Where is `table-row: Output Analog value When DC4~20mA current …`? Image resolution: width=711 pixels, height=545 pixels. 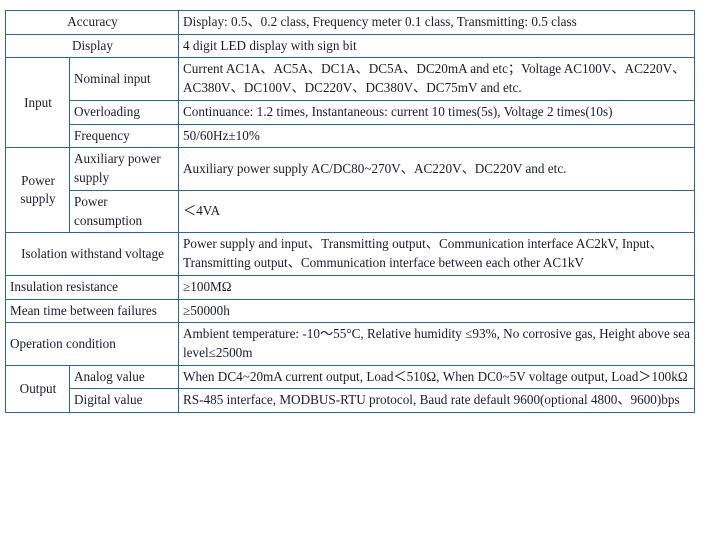
table-row: Output Analog value When DC4~20mA current … is located at coordinates (350, 389).